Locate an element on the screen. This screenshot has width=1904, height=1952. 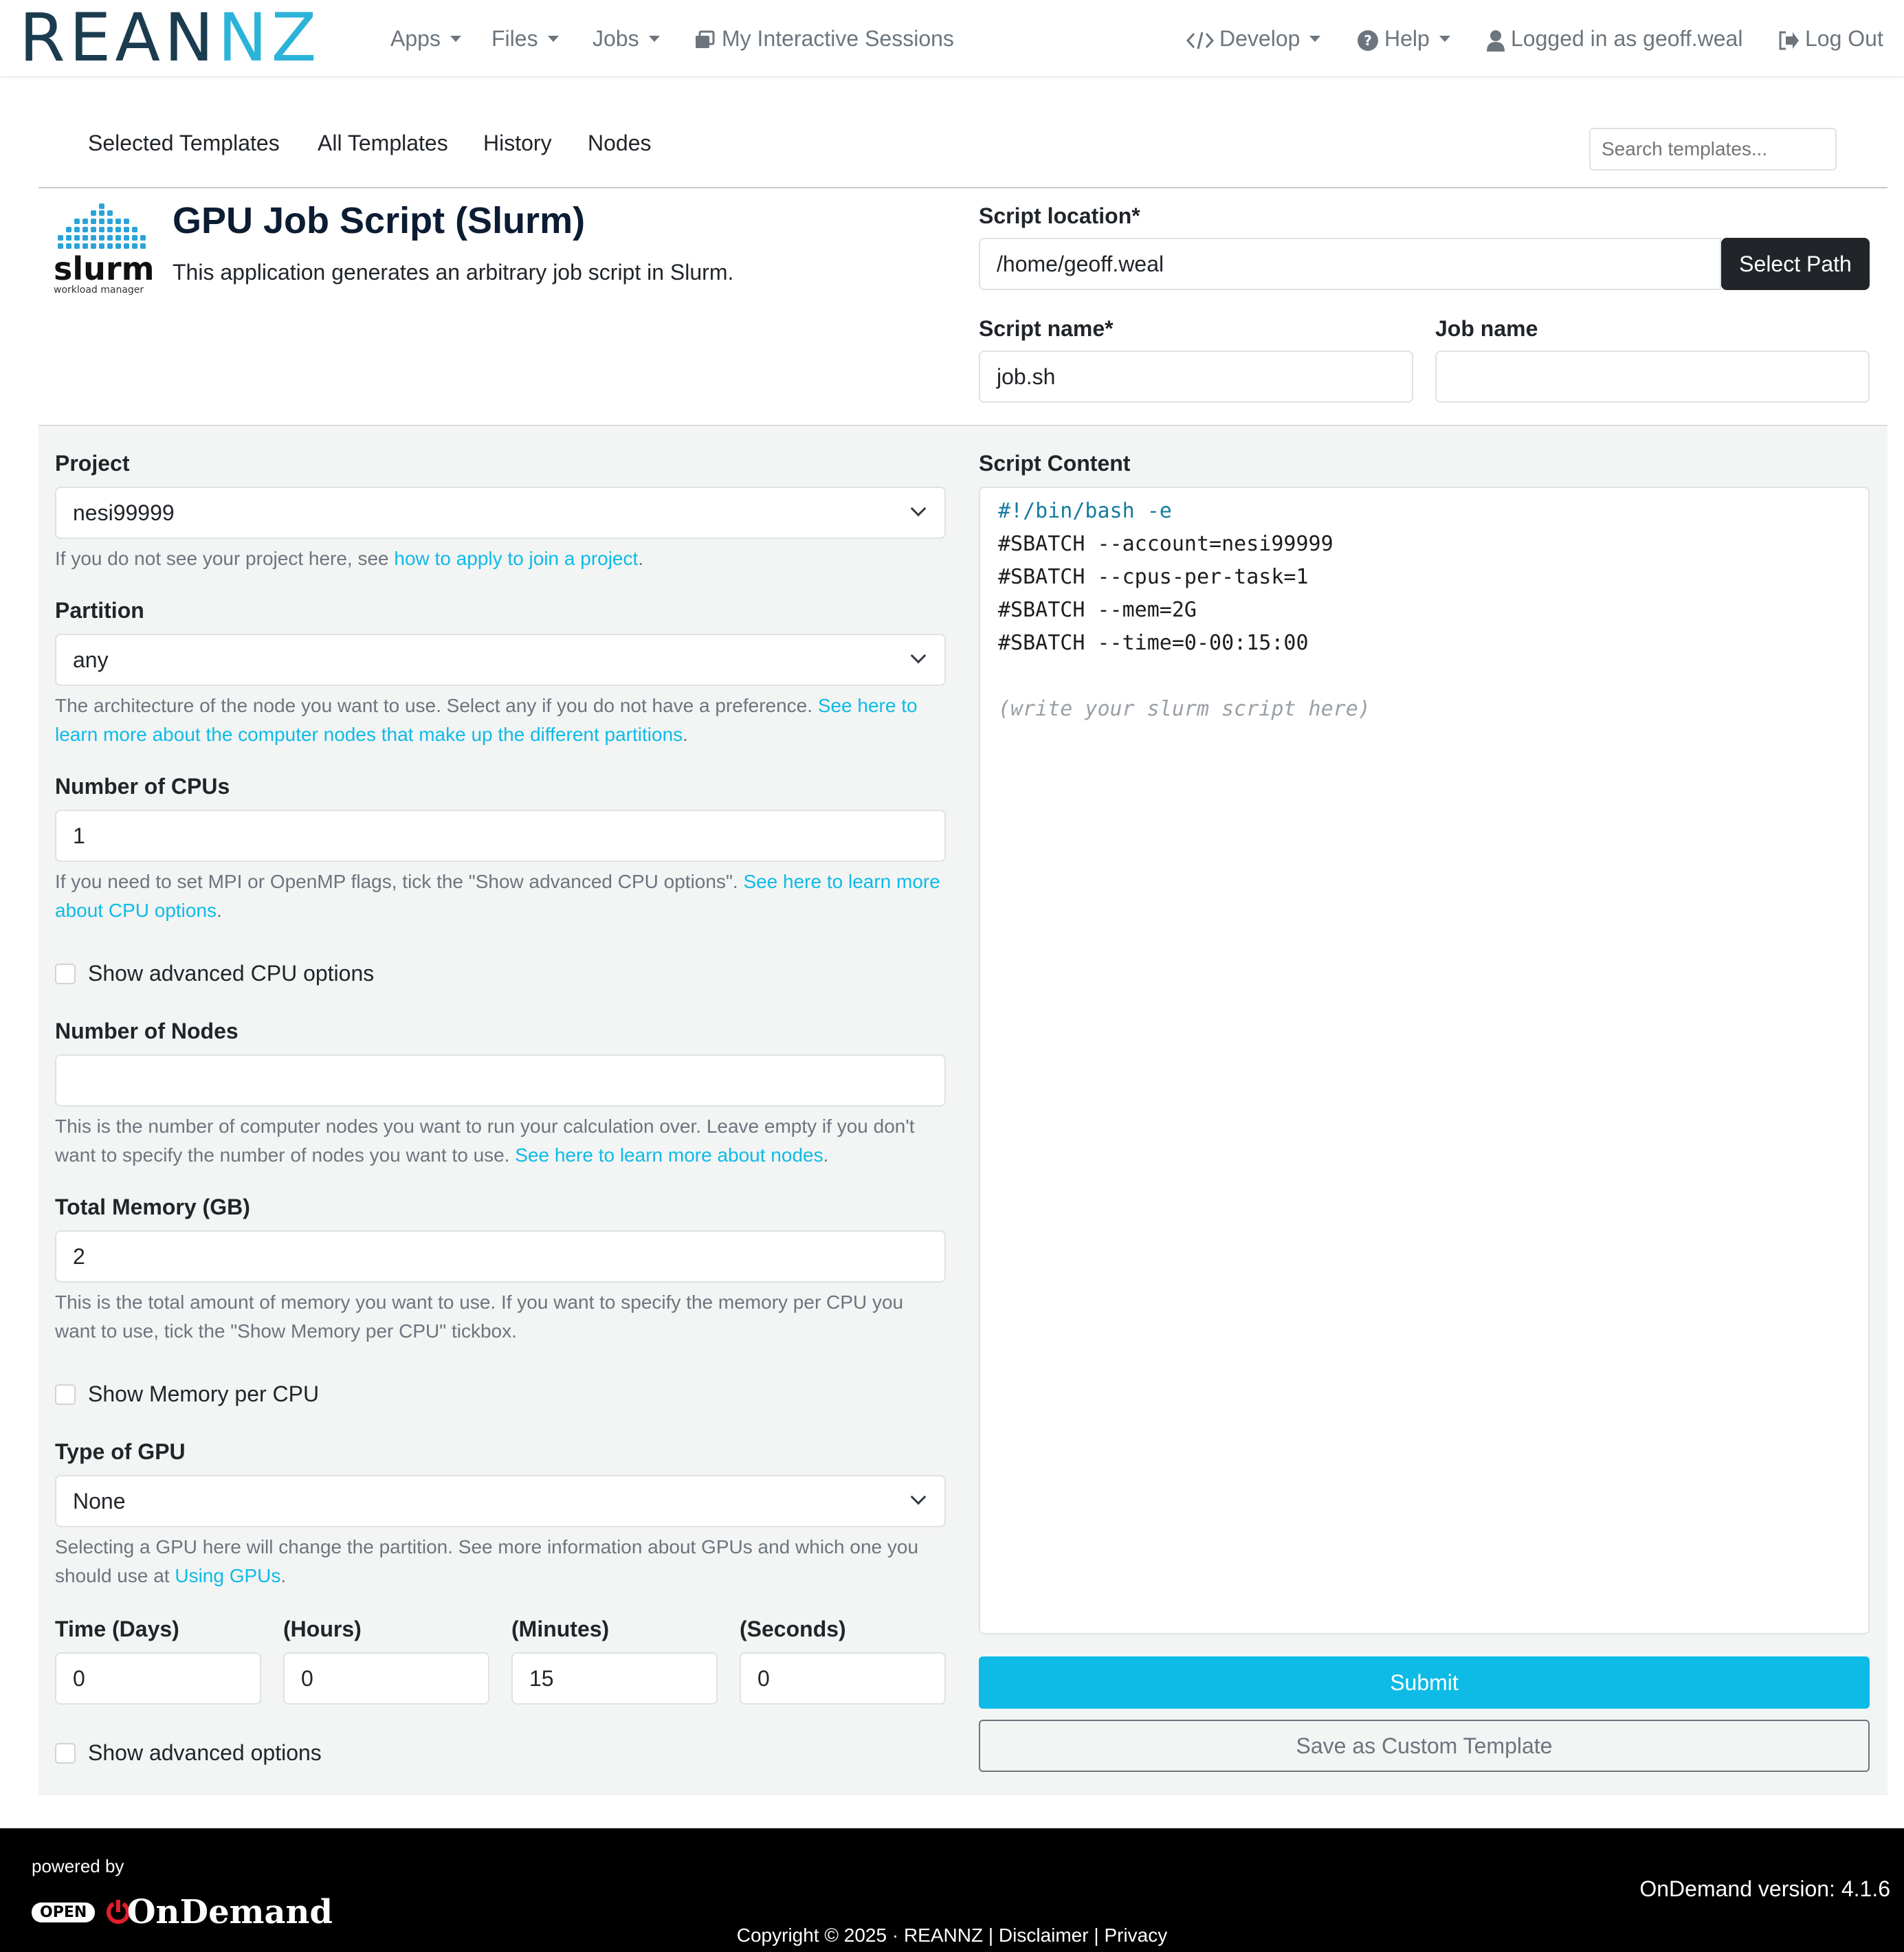
time-seconds-input: 0 is located at coordinates (843, 1678).